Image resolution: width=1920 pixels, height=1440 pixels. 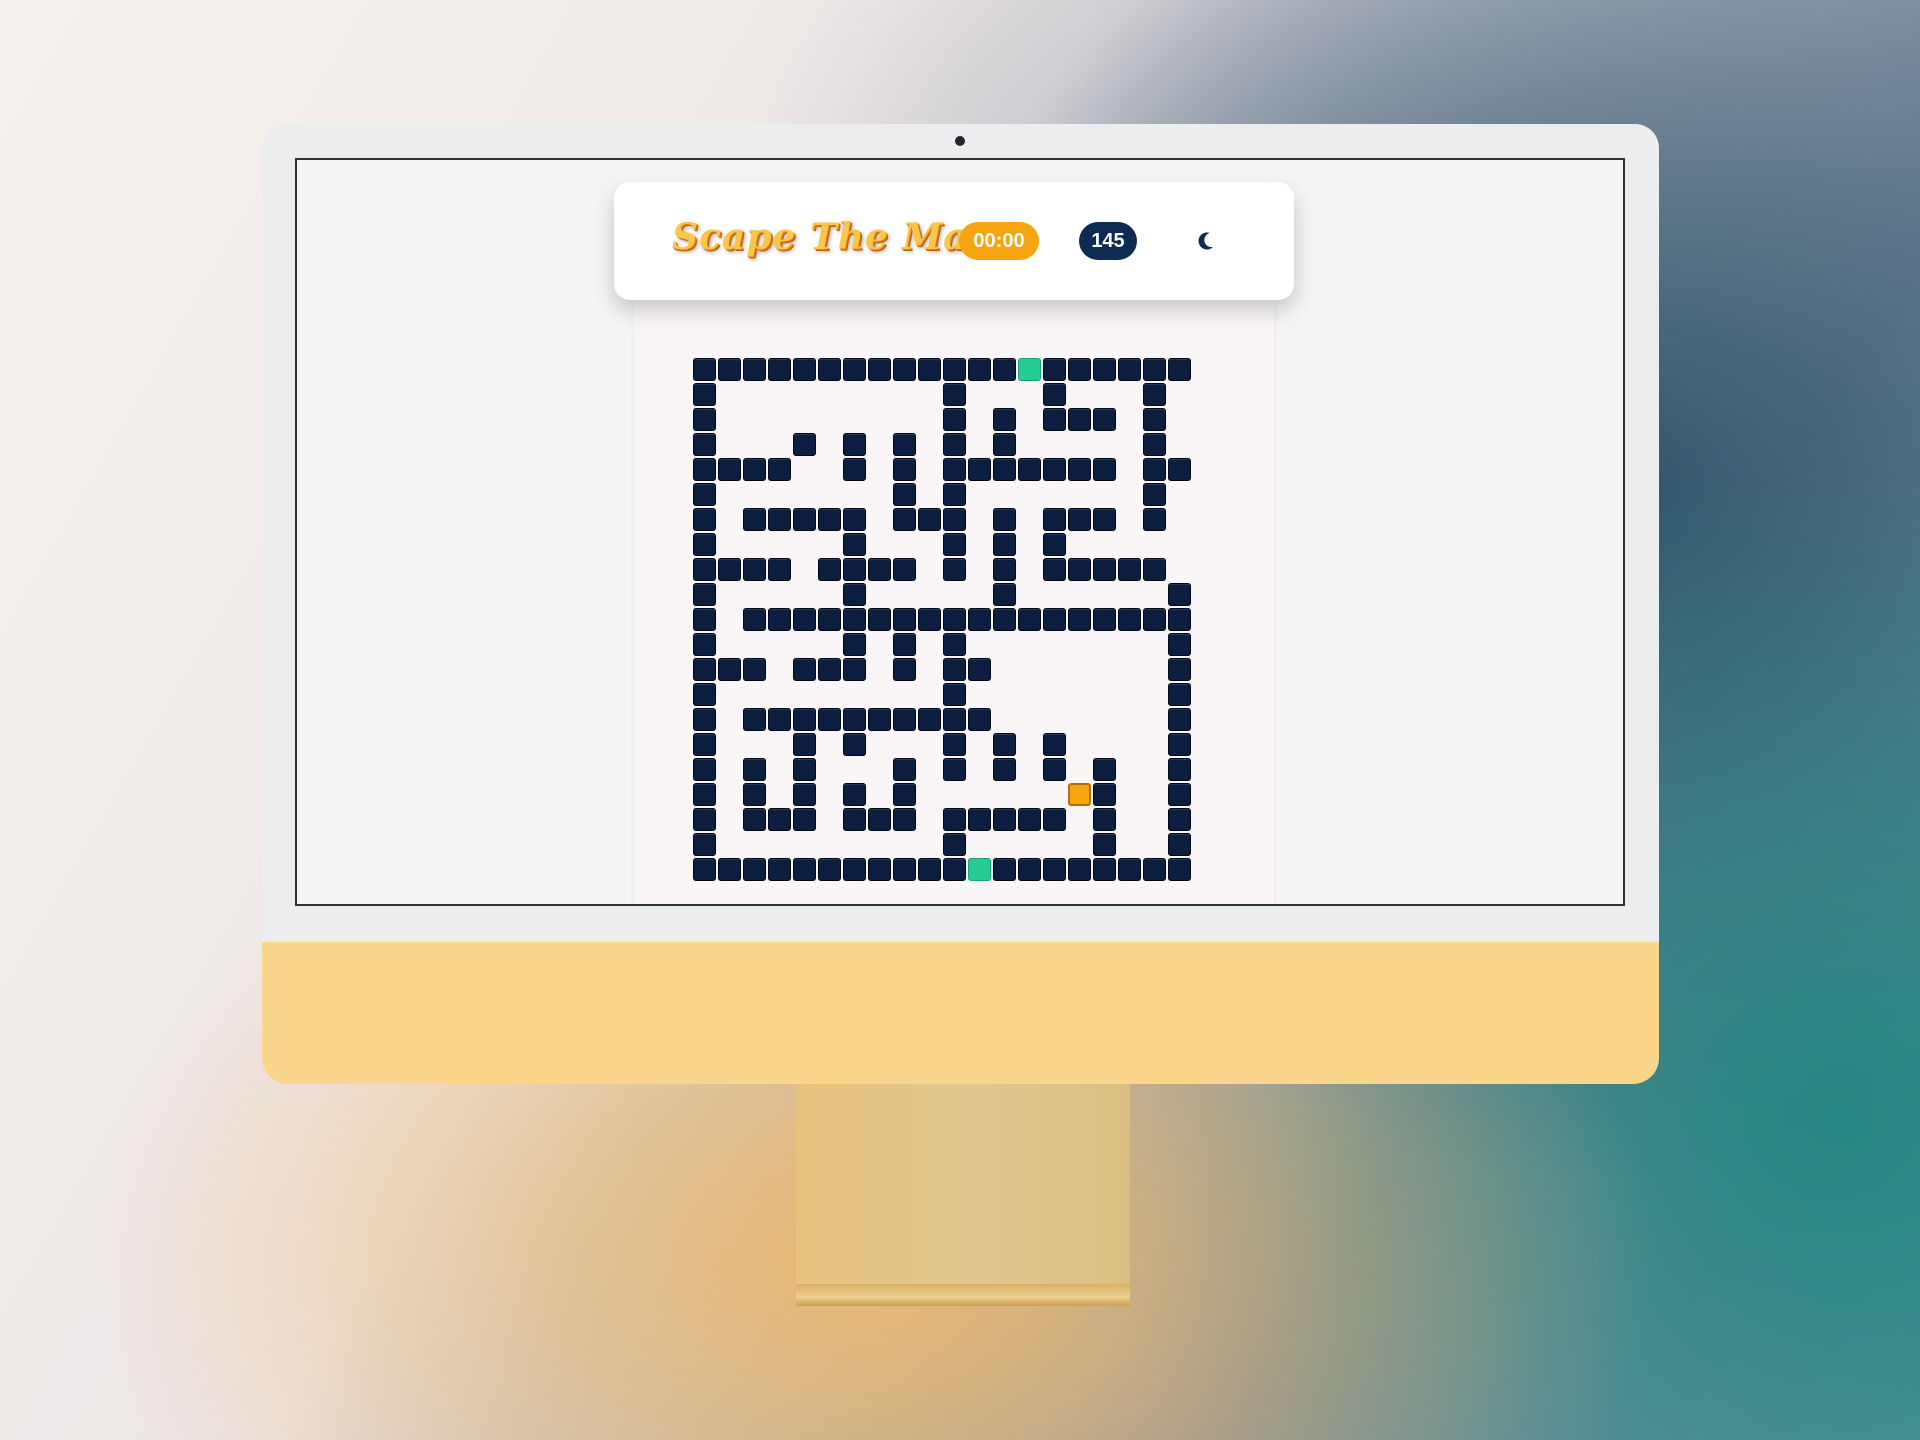 What do you see at coordinates (1079, 794) in the screenshot?
I see `player-block` at bounding box center [1079, 794].